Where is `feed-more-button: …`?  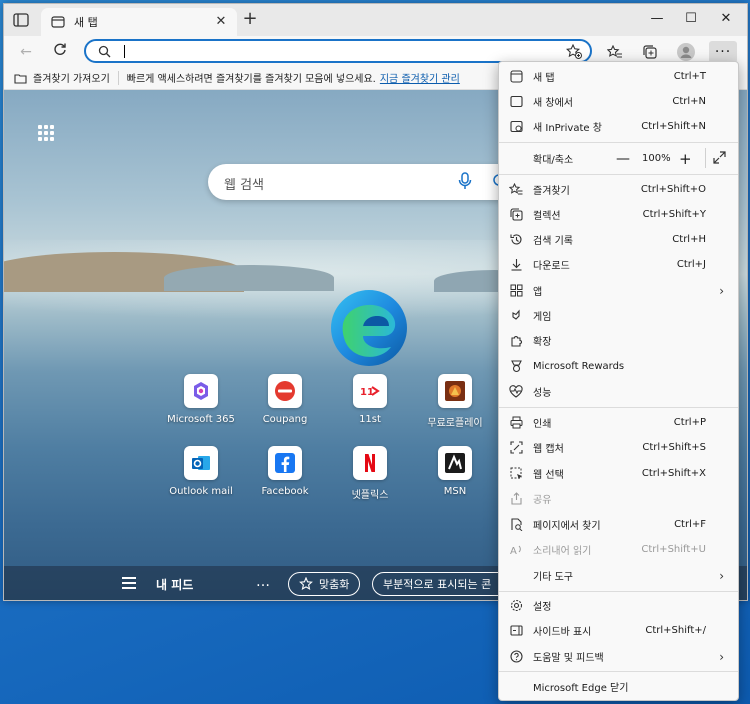 feed-more-button: … is located at coordinates (263, 582).